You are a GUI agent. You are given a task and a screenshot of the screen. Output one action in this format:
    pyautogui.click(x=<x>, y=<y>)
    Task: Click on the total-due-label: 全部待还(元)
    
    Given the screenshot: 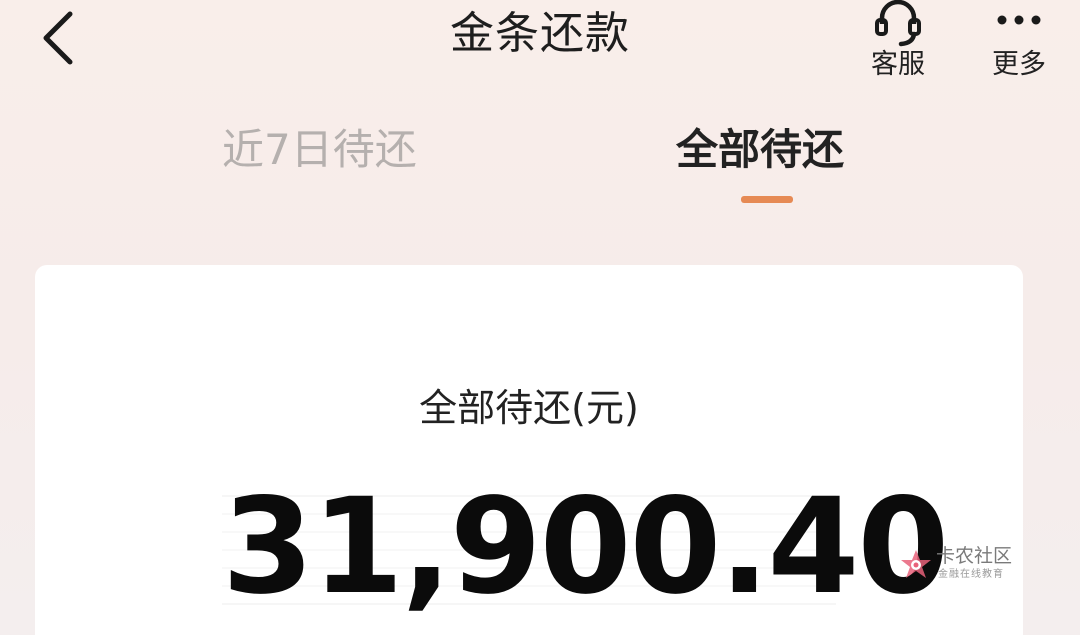 What is the action you would take?
    pyautogui.click(x=529, y=408)
    